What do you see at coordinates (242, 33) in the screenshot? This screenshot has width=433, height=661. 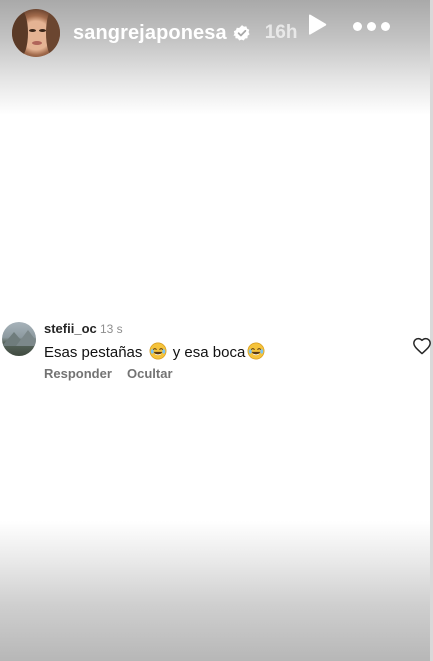 I see `verified-badge-icon` at bounding box center [242, 33].